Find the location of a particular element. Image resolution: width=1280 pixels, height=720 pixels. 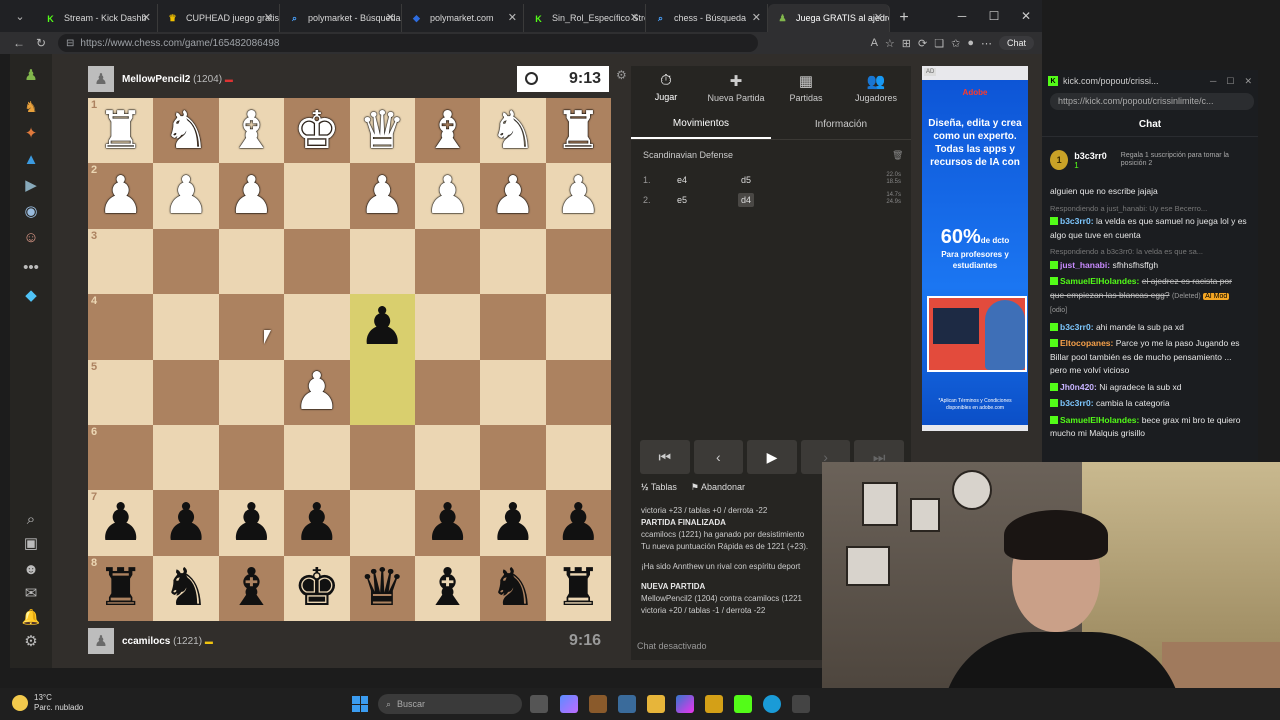

top-player-avatar: ♟ is located at coordinates (101, 79).